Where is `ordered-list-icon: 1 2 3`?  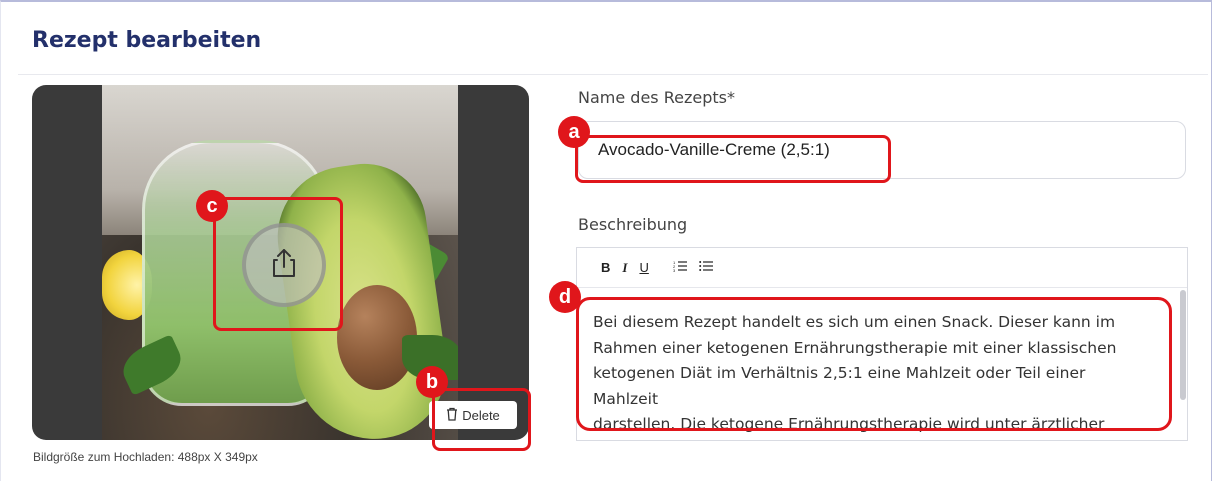 ordered-list-icon: 1 2 3 is located at coordinates (680, 267).